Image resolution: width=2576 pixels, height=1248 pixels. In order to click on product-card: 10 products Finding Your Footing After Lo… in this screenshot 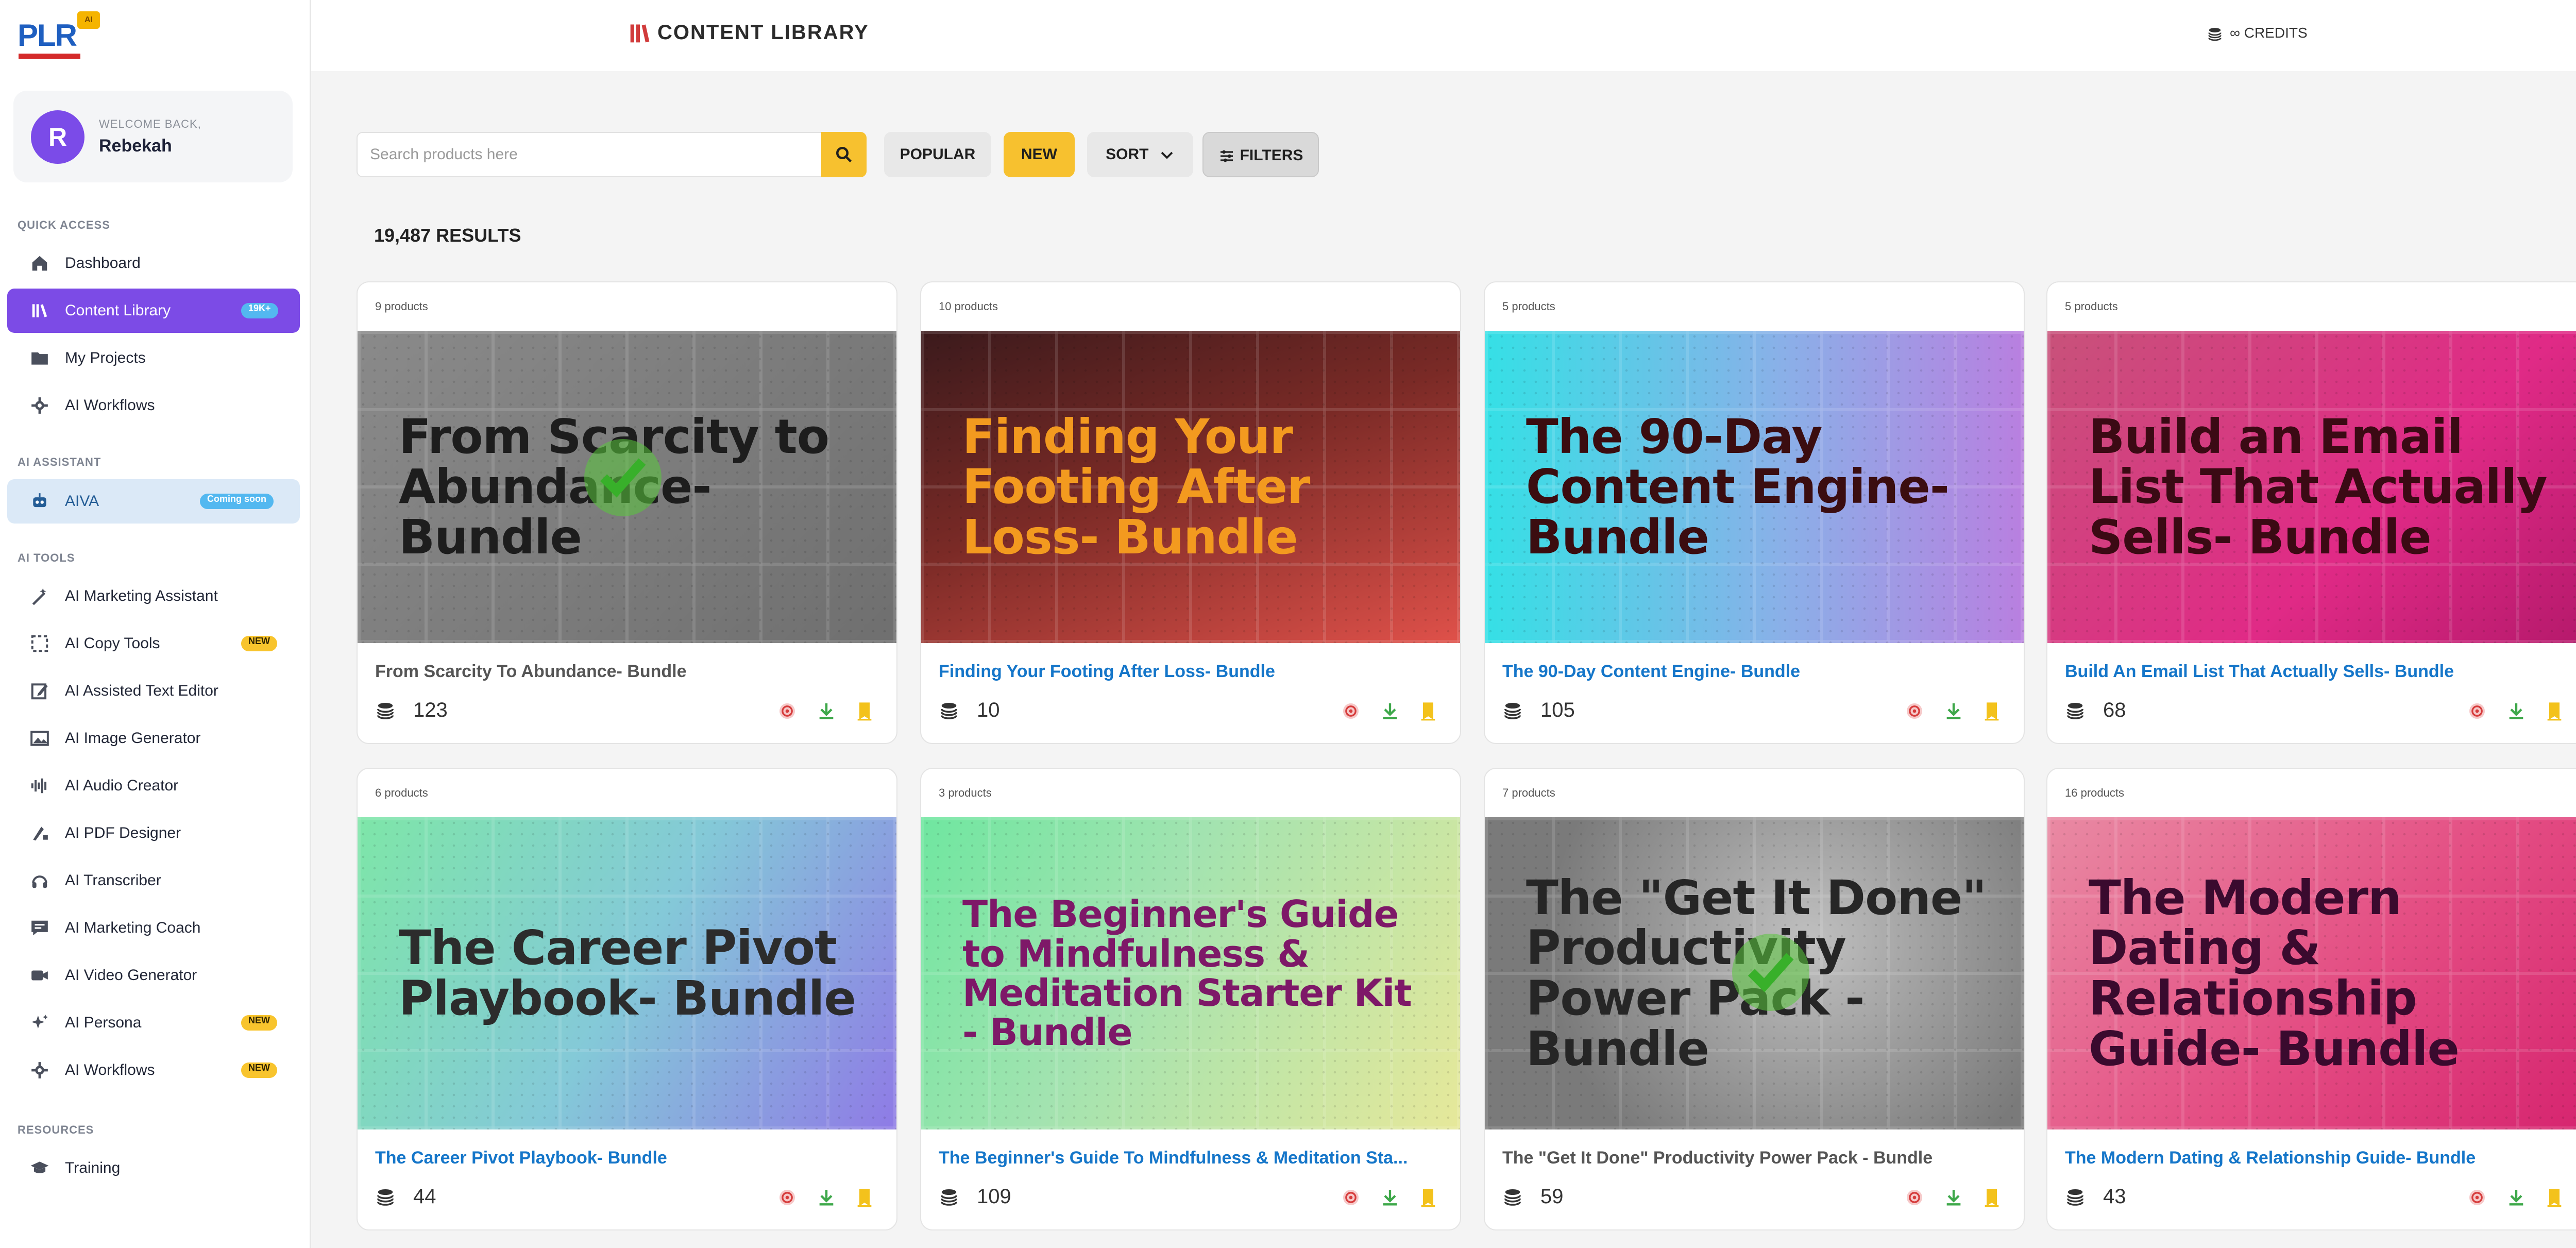, I will do `click(1190, 512)`.